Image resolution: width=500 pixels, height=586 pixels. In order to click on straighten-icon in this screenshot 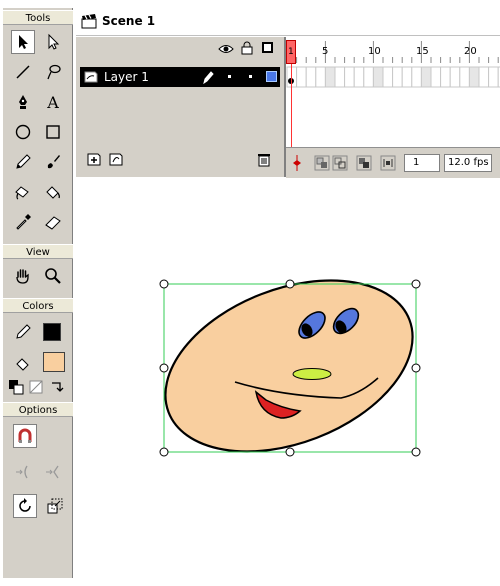, I will do `click(52, 472)`.